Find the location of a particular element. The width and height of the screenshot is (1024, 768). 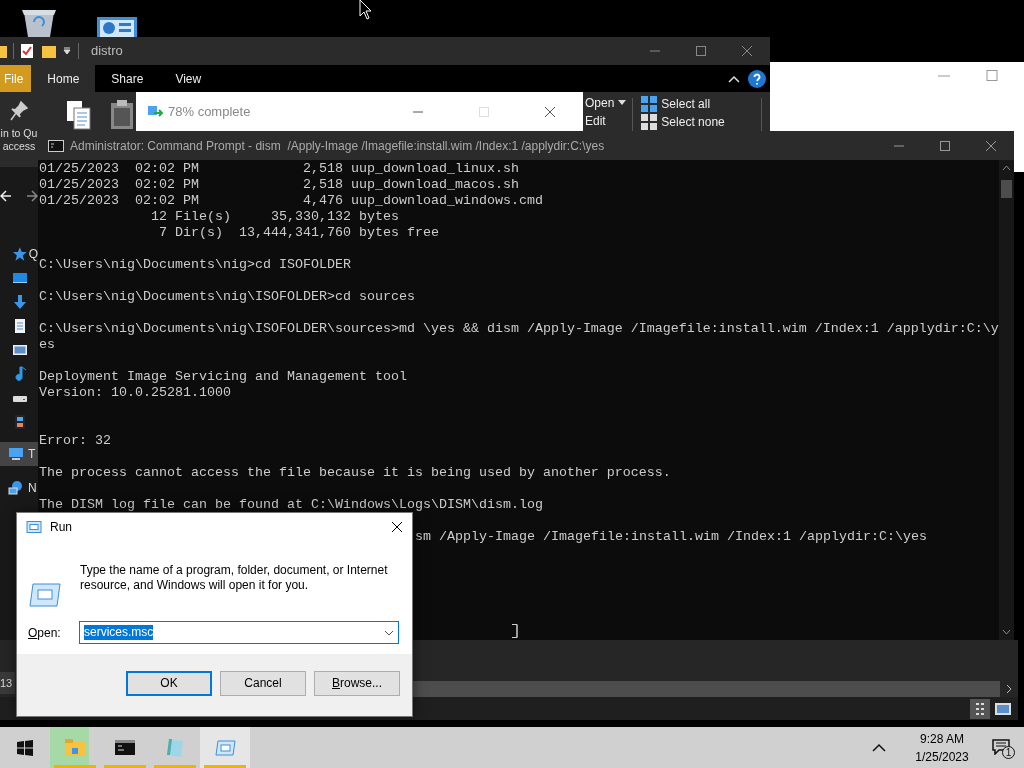

dialog-title: Run is located at coordinates (61, 527).